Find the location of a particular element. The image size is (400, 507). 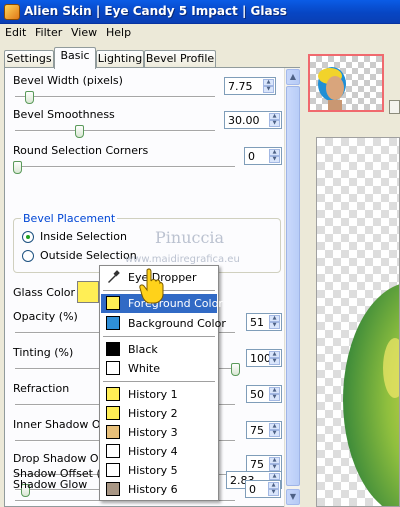

white-label: White is located at coordinates (144, 368).